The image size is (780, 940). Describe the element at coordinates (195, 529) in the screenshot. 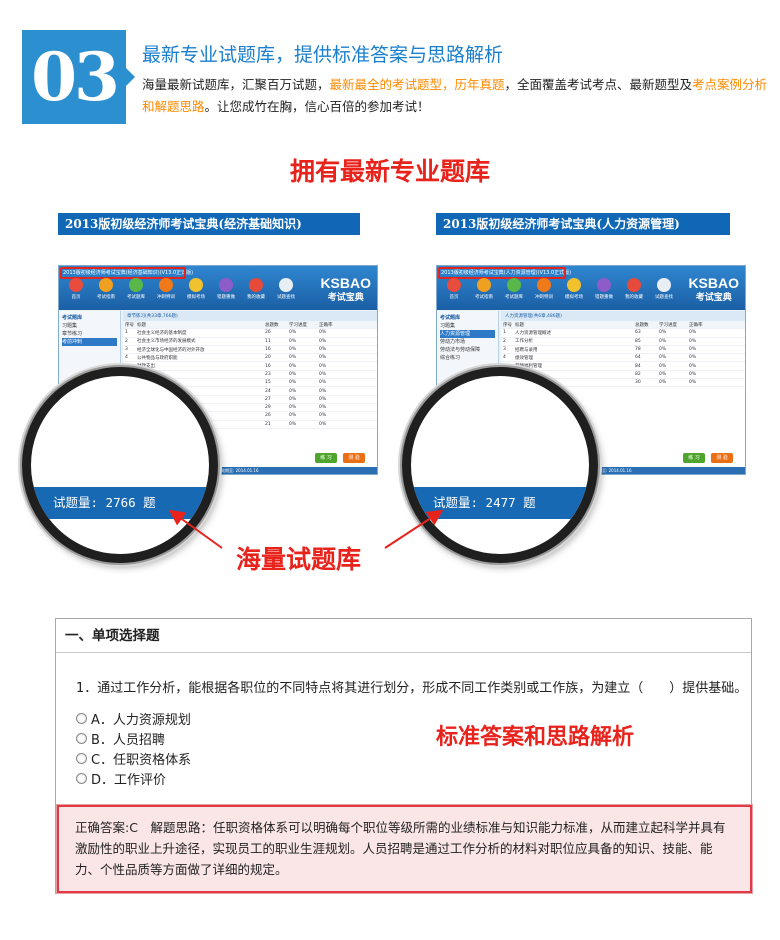

I see `arrow-left` at that location.